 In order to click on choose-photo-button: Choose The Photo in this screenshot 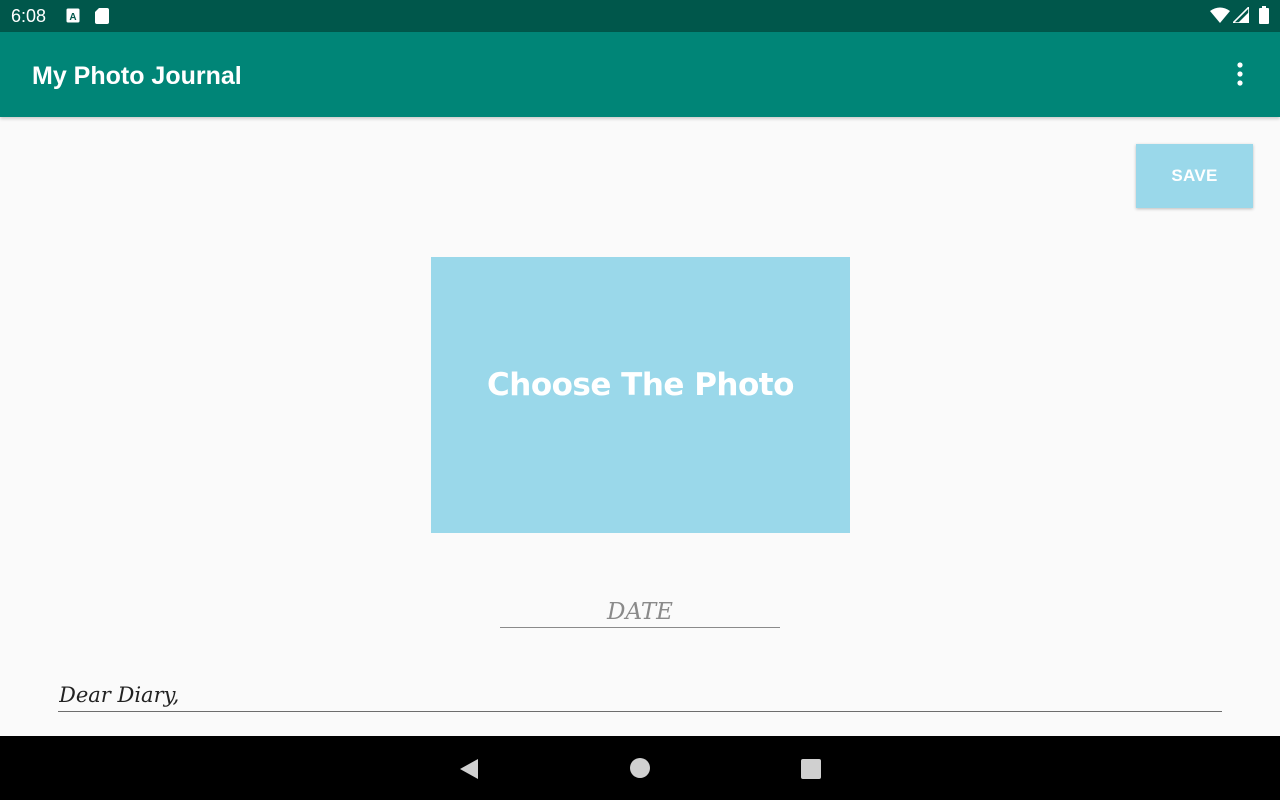, I will do `click(640, 395)`.